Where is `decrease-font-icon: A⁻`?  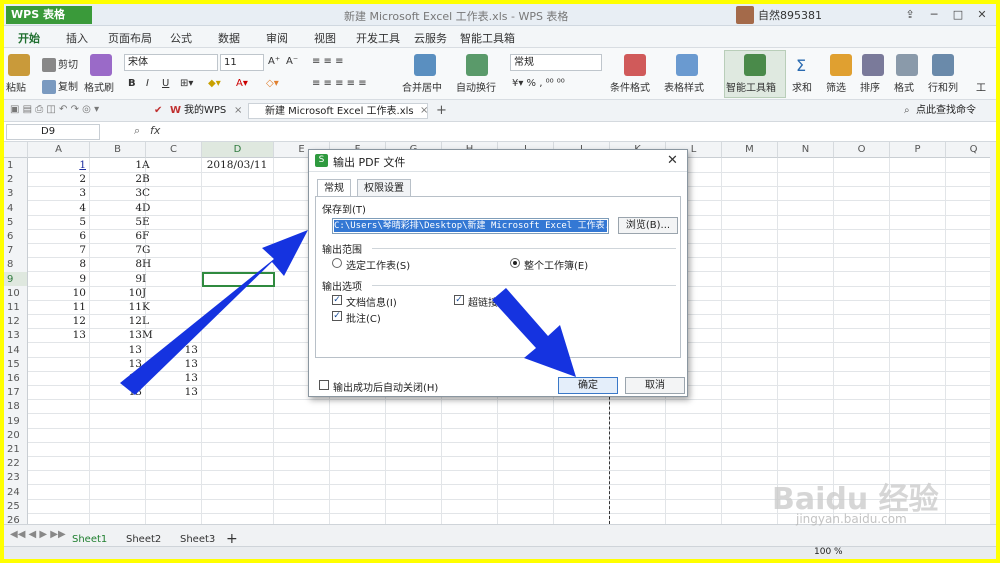
decrease-font-icon: A⁻ is located at coordinates (292, 61).